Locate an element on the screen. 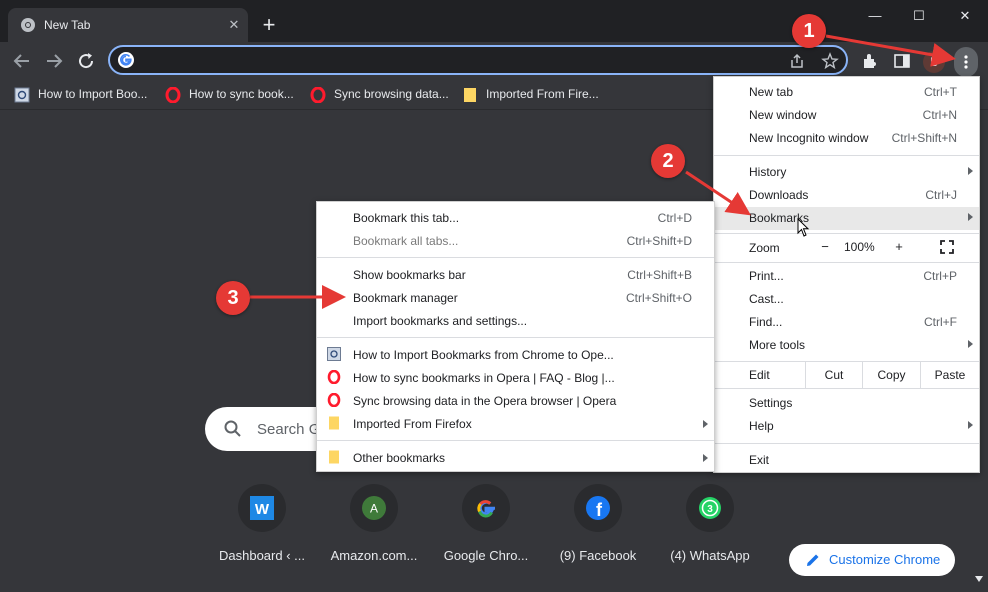  paste-button: Paste is located at coordinates (949, 375).